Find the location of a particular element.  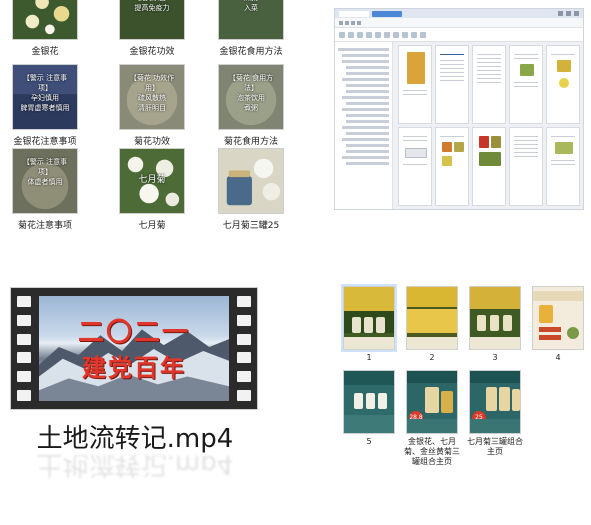

image-item: 25 七月菊三罐组合主页 is located at coordinates (495, 413).